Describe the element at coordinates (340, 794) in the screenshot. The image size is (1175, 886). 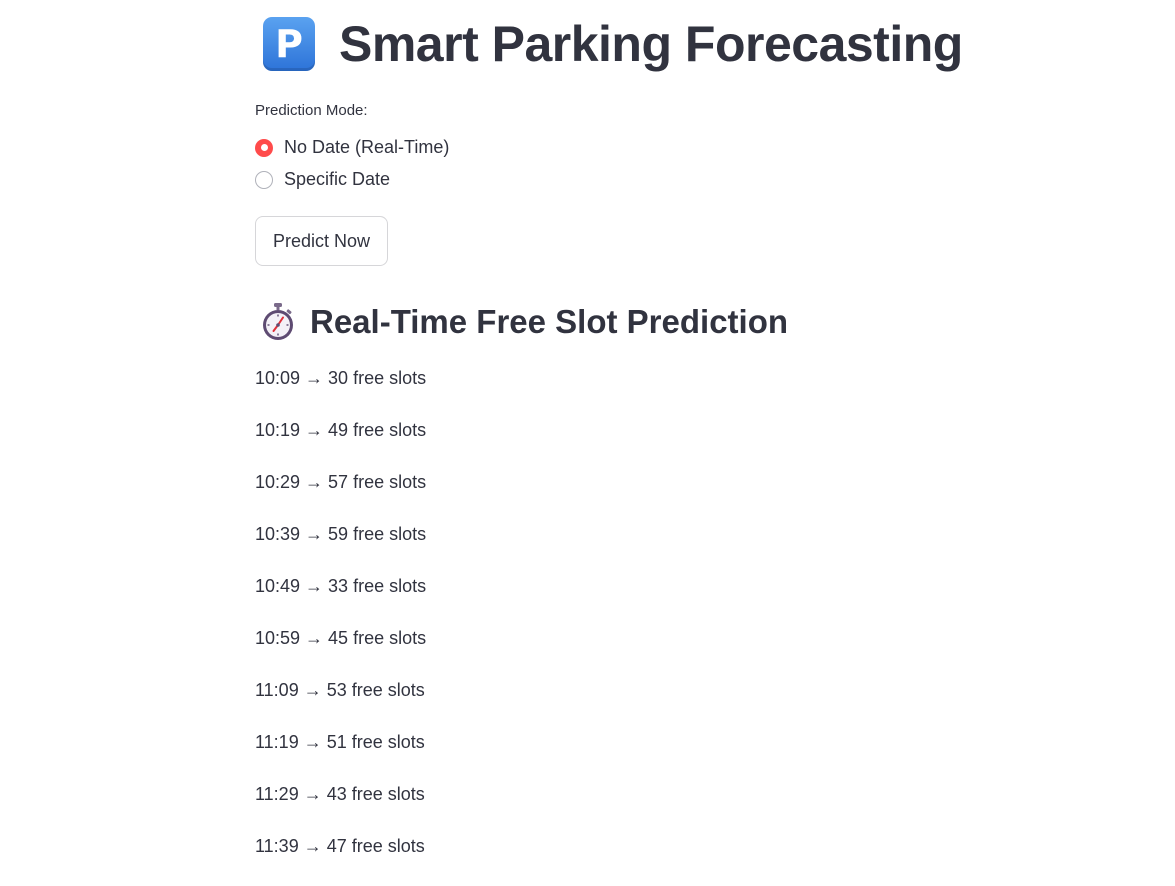
I see `prediction-item: 11:29 → 43 free slots` at that location.